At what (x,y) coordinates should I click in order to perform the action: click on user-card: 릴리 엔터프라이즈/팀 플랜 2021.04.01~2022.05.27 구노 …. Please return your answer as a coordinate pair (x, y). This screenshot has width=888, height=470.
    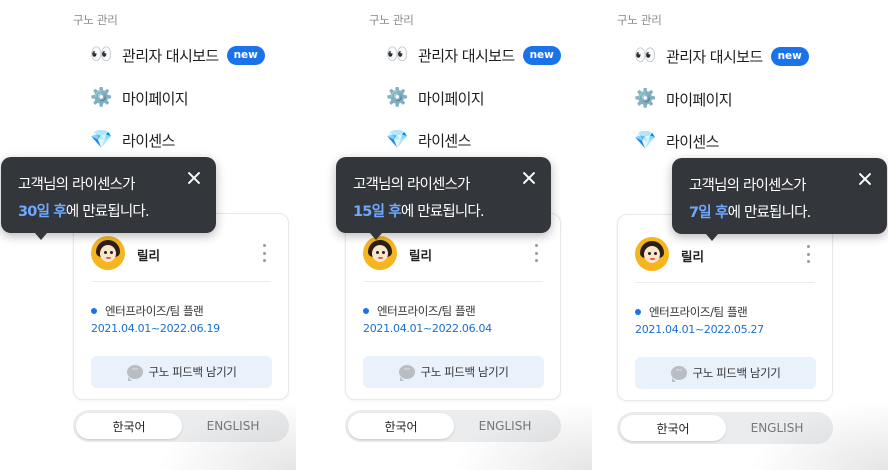
    Looking at the image, I should click on (725, 307).